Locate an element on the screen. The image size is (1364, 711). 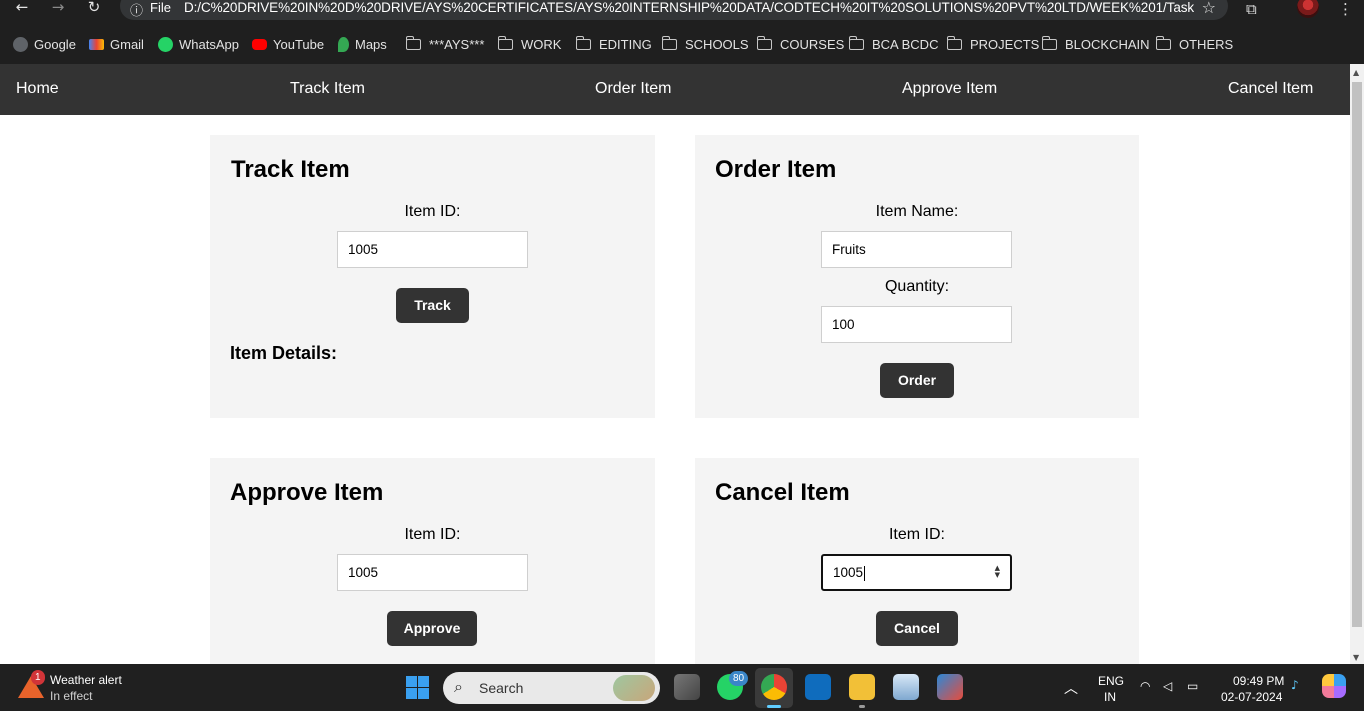
bookmark-label: ***AYS*** is located at coordinates (457, 44).